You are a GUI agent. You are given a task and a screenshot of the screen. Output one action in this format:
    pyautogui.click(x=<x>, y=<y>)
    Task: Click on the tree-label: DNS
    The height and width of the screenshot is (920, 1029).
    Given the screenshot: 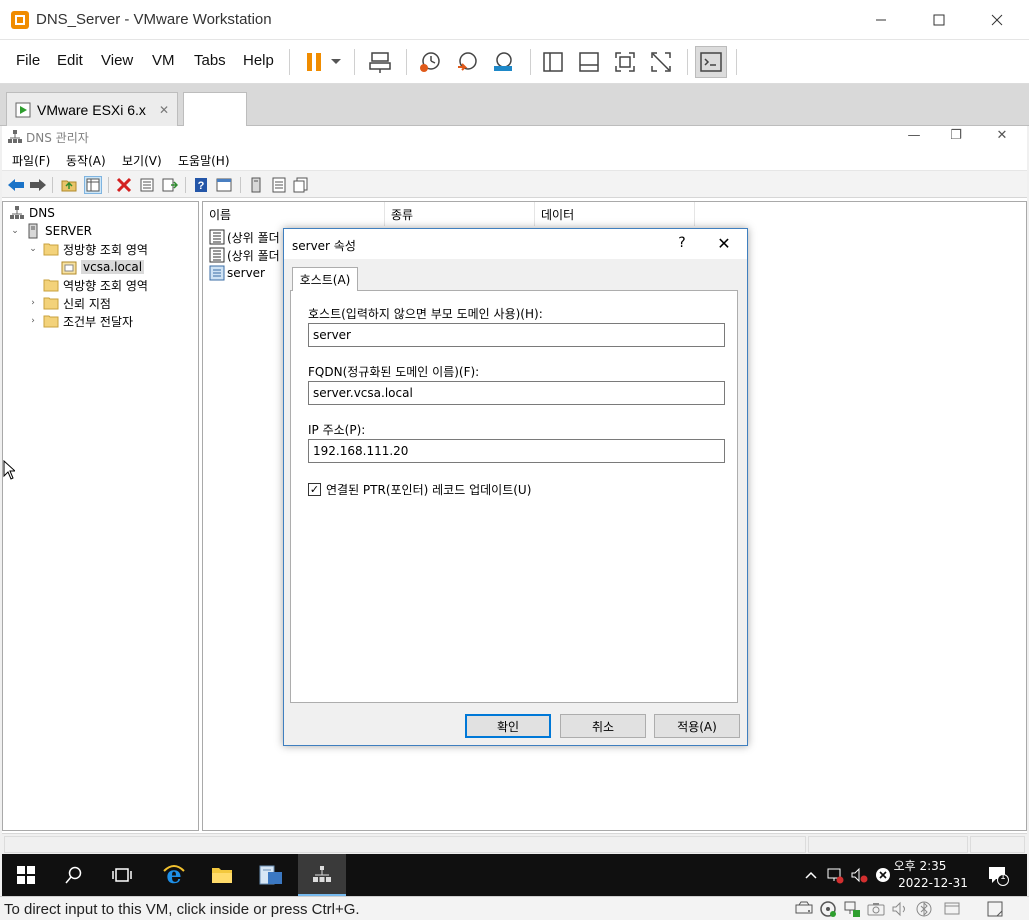 What is the action you would take?
    pyautogui.click(x=42, y=213)
    